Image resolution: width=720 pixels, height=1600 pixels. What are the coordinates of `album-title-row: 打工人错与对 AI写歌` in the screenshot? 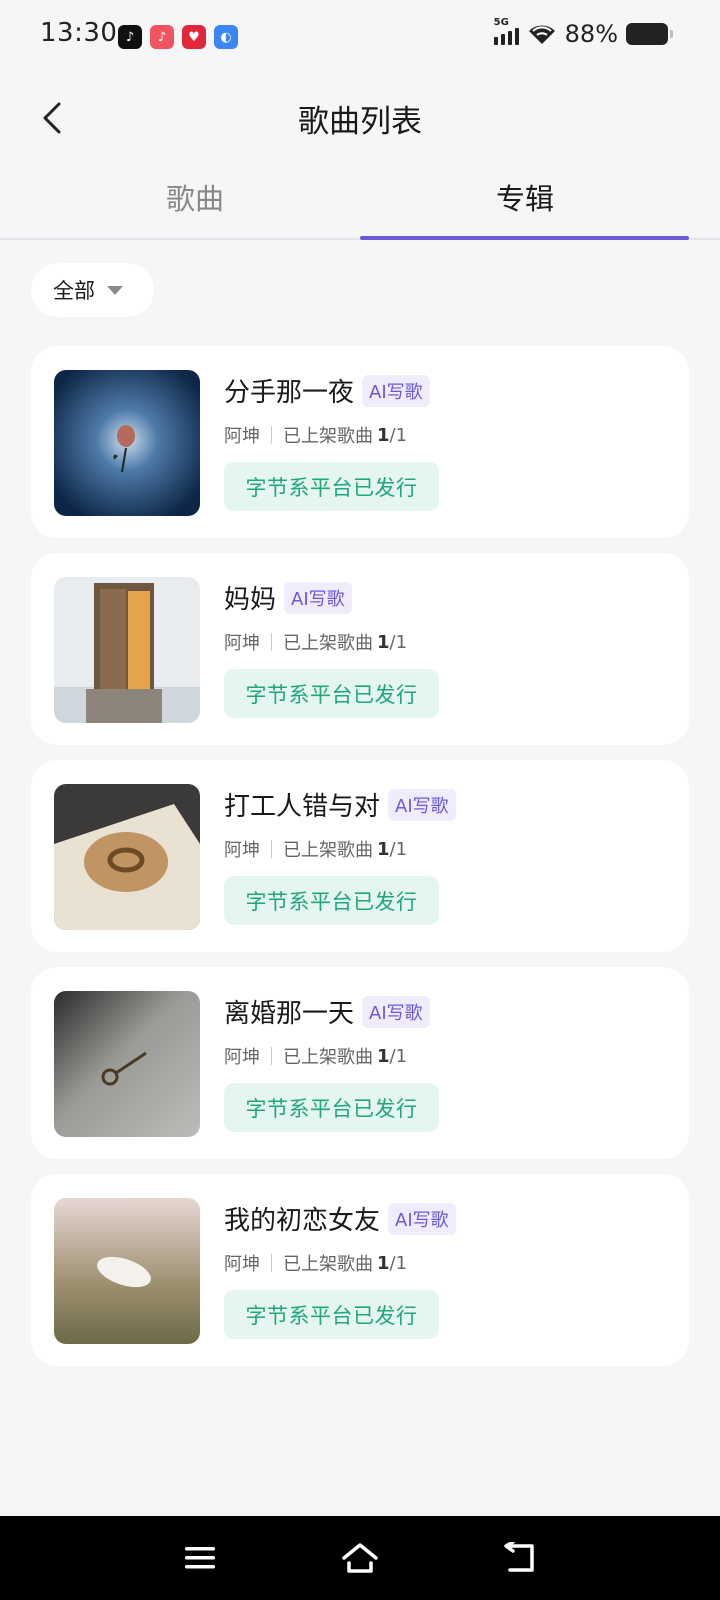 It's located at (340, 804).